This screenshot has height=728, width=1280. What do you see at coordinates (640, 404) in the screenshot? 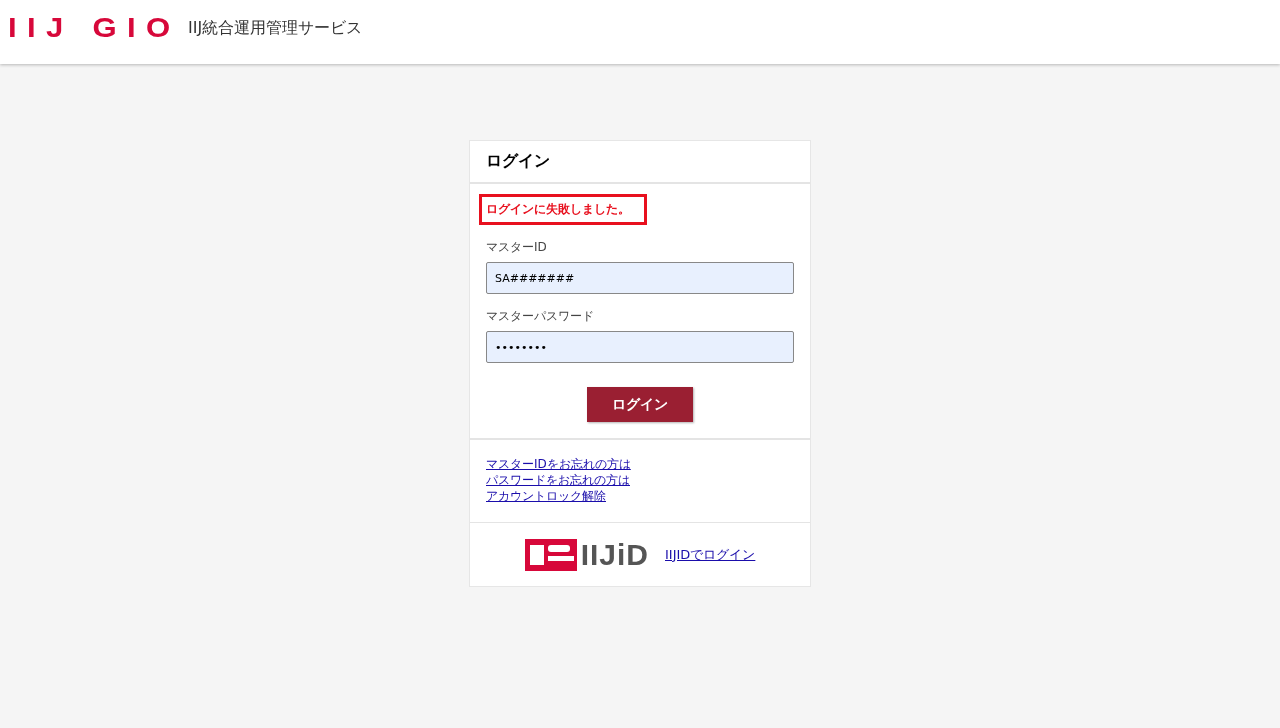
I see `login-button: ログイン` at bounding box center [640, 404].